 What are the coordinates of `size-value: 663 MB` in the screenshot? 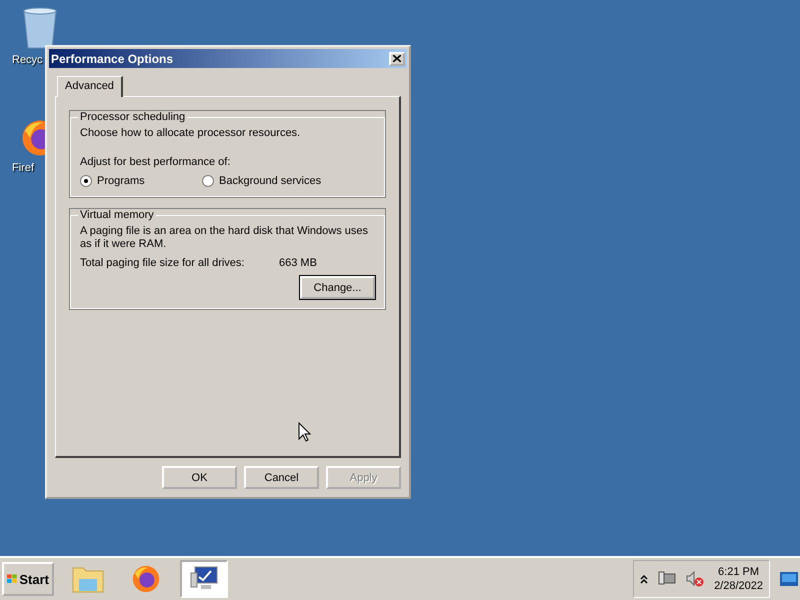 It's located at (298, 263).